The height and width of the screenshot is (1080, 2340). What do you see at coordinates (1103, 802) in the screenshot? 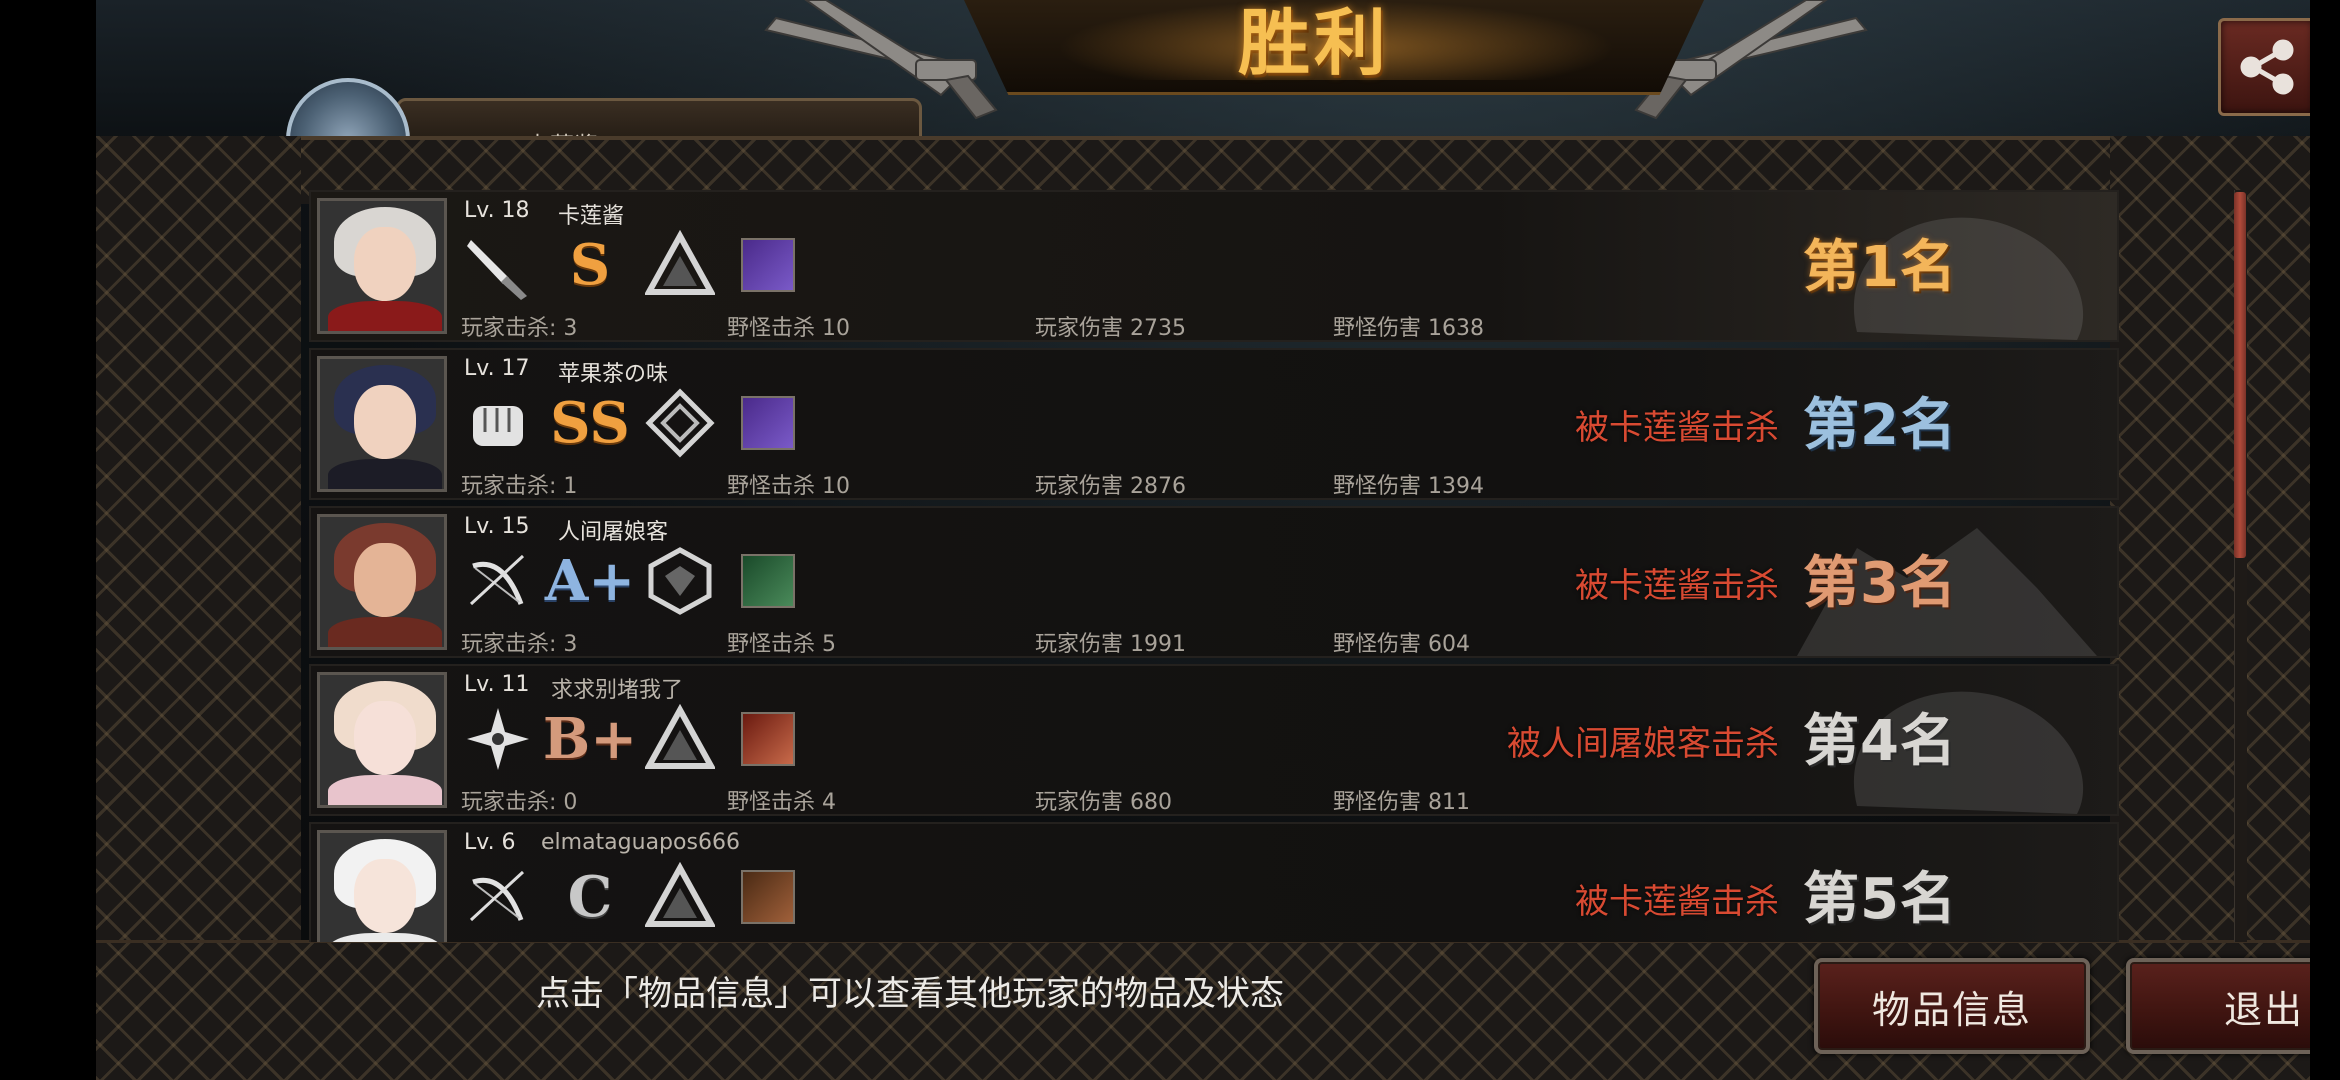
I see `player-damage: 玩家伤害 680` at bounding box center [1103, 802].